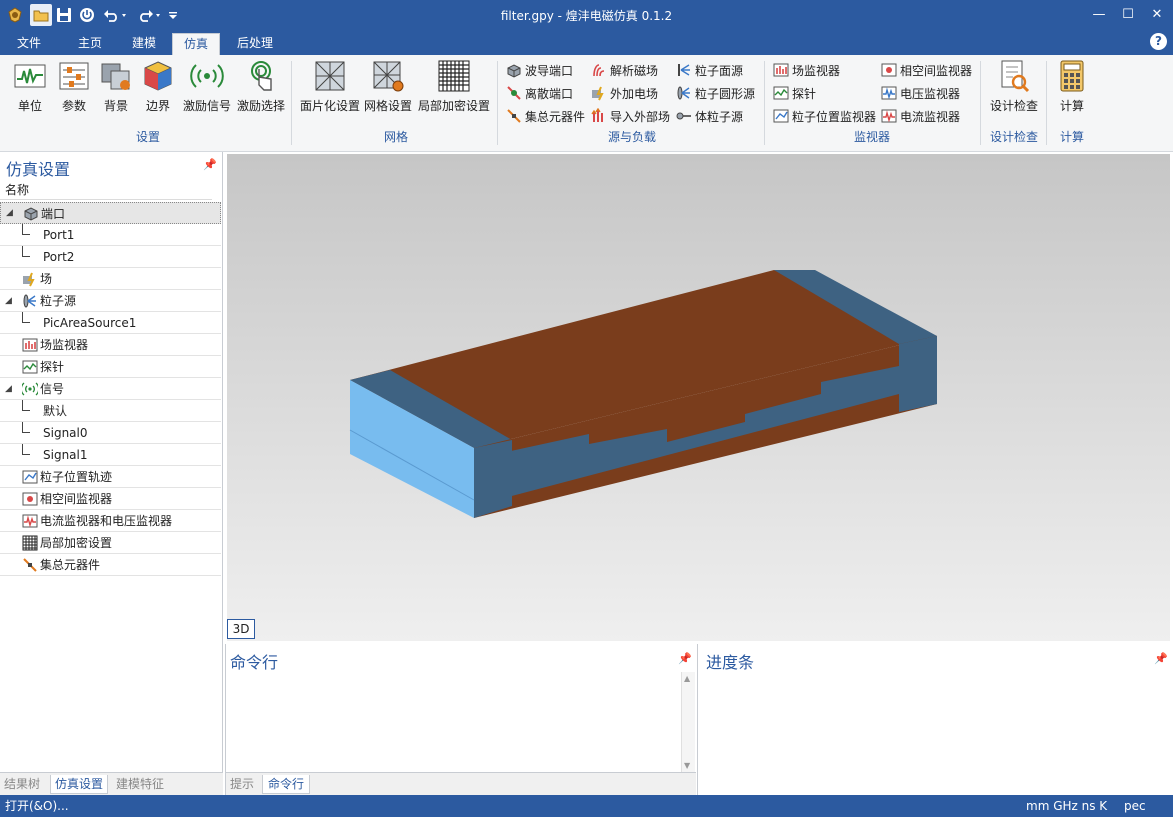 The height and width of the screenshot is (817, 1173). Describe the element at coordinates (624, 70) in the screenshot. I see `analytic-magnetic-button: 解析磁场` at that location.